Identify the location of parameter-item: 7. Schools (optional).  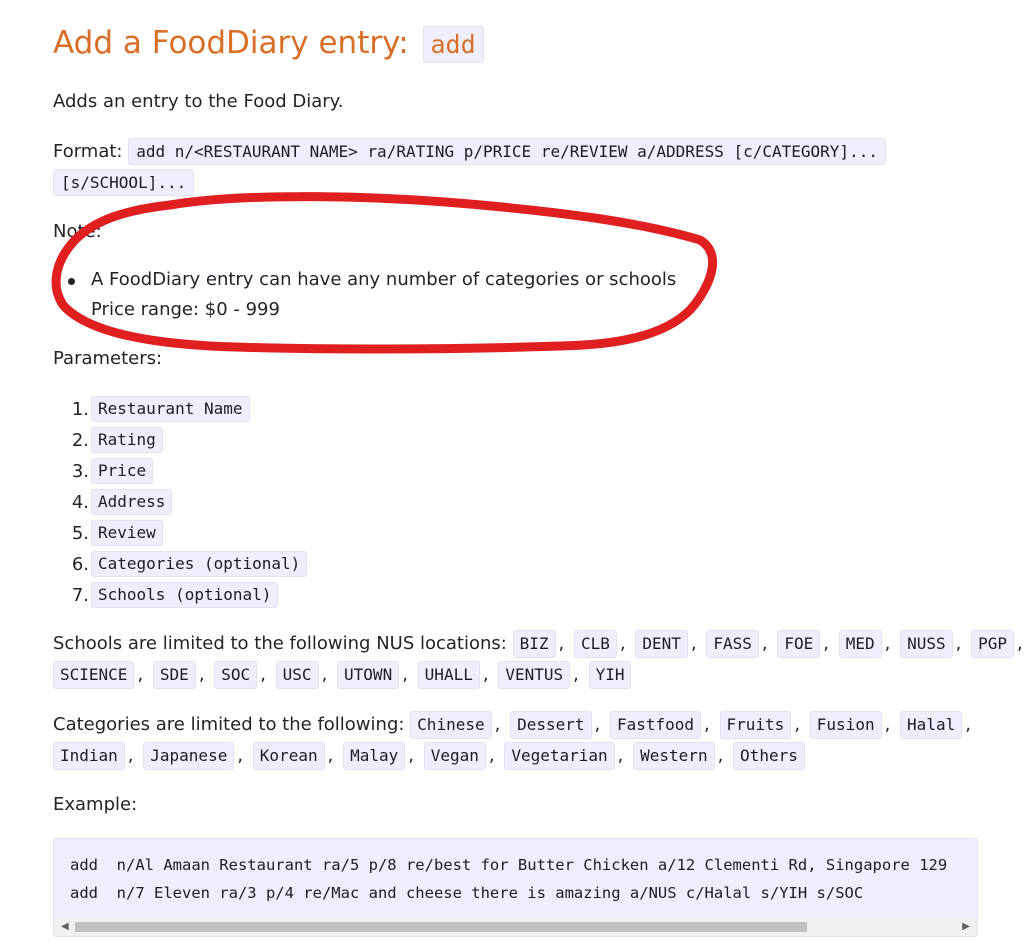
(253, 595).